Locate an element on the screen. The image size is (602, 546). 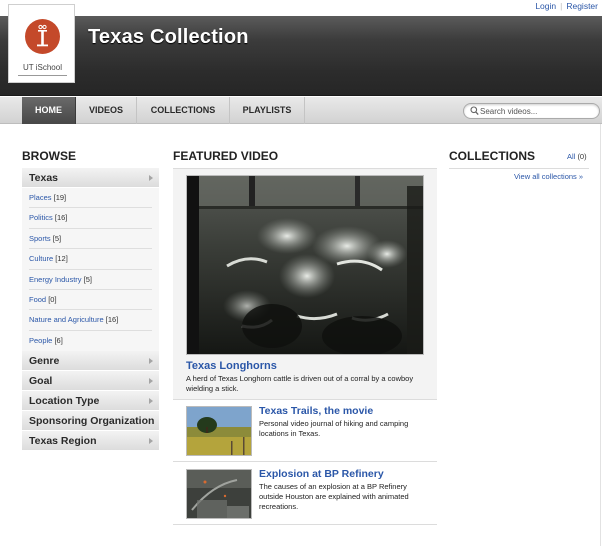
nav-home: HOME is located at coordinates (49, 110).